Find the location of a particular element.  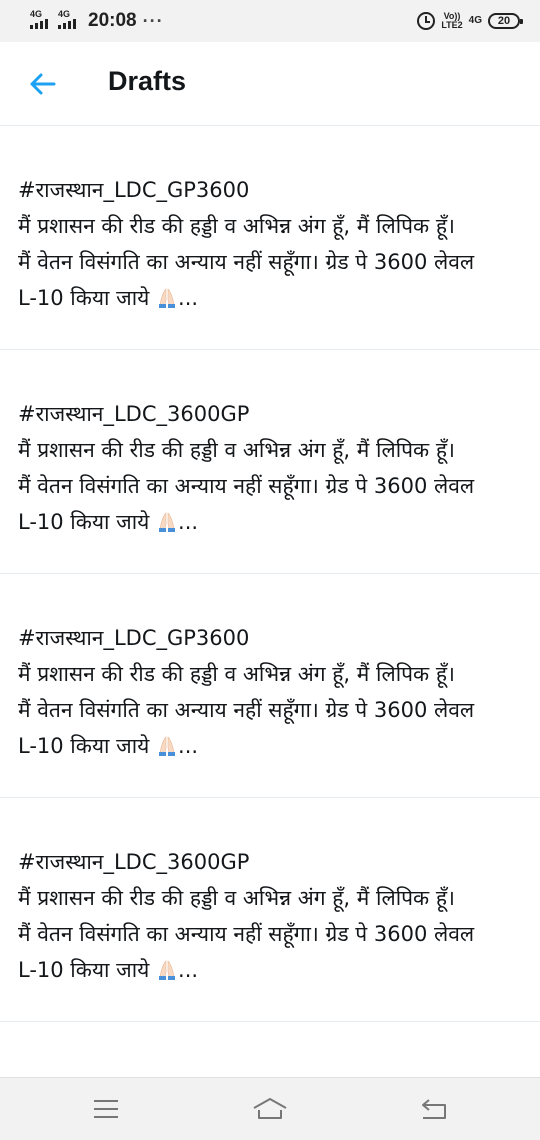

back-arrow-icon is located at coordinates (43, 84).